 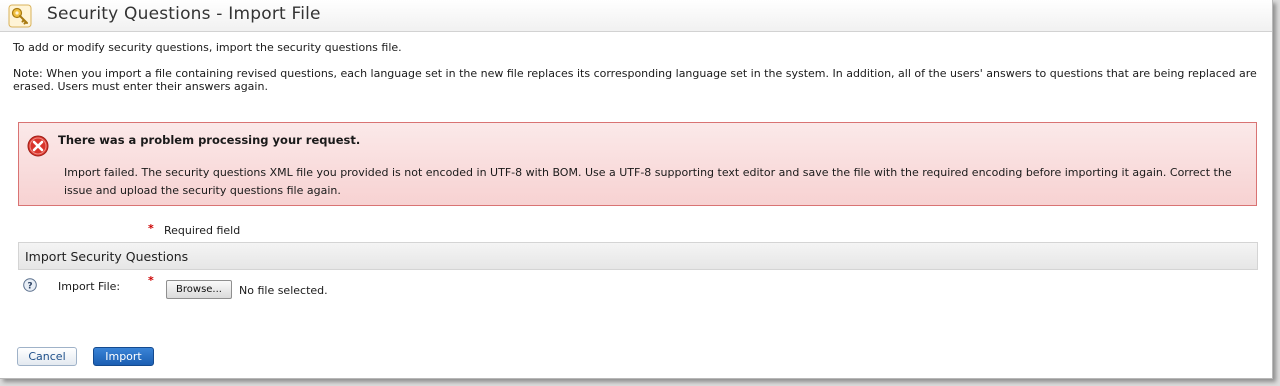 What do you see at coordinates (638, 256) in the screenshot?
I see `section-header: Import Security Questions` at bounding box center [638, 256].